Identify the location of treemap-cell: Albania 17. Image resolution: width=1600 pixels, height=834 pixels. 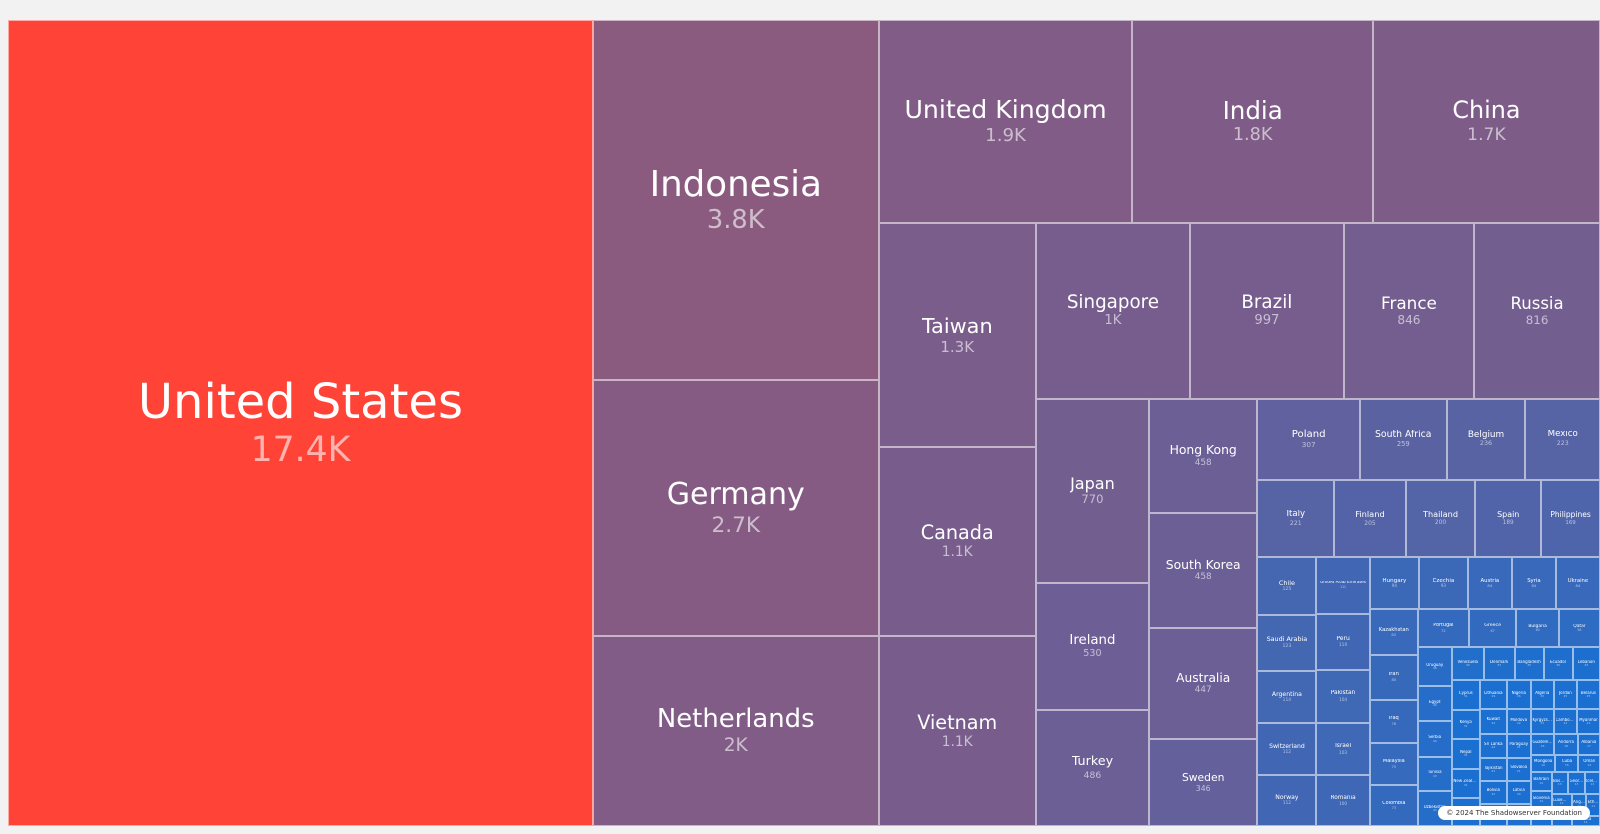
(1588, 744).